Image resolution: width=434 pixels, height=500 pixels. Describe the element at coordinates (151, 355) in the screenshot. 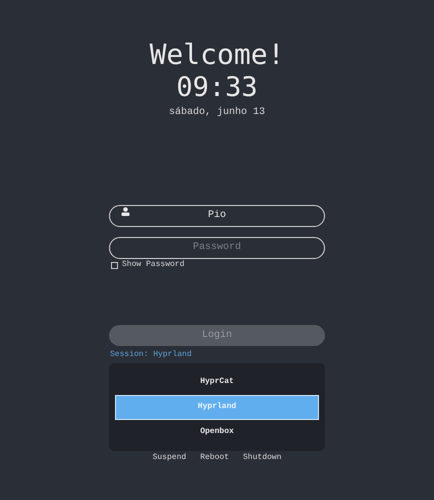

I see `session-label: Session: Hyprland` at that location.